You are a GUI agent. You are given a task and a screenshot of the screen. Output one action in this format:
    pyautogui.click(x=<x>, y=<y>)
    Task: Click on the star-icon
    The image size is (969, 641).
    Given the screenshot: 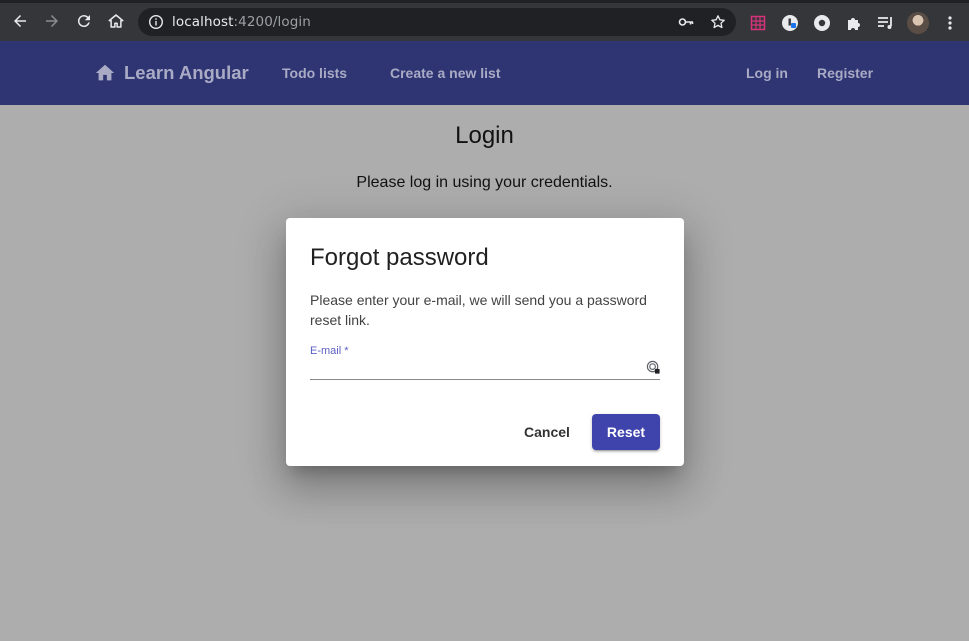 What is the action you would take?
    pyautogui.click(x=718, y=22)
    